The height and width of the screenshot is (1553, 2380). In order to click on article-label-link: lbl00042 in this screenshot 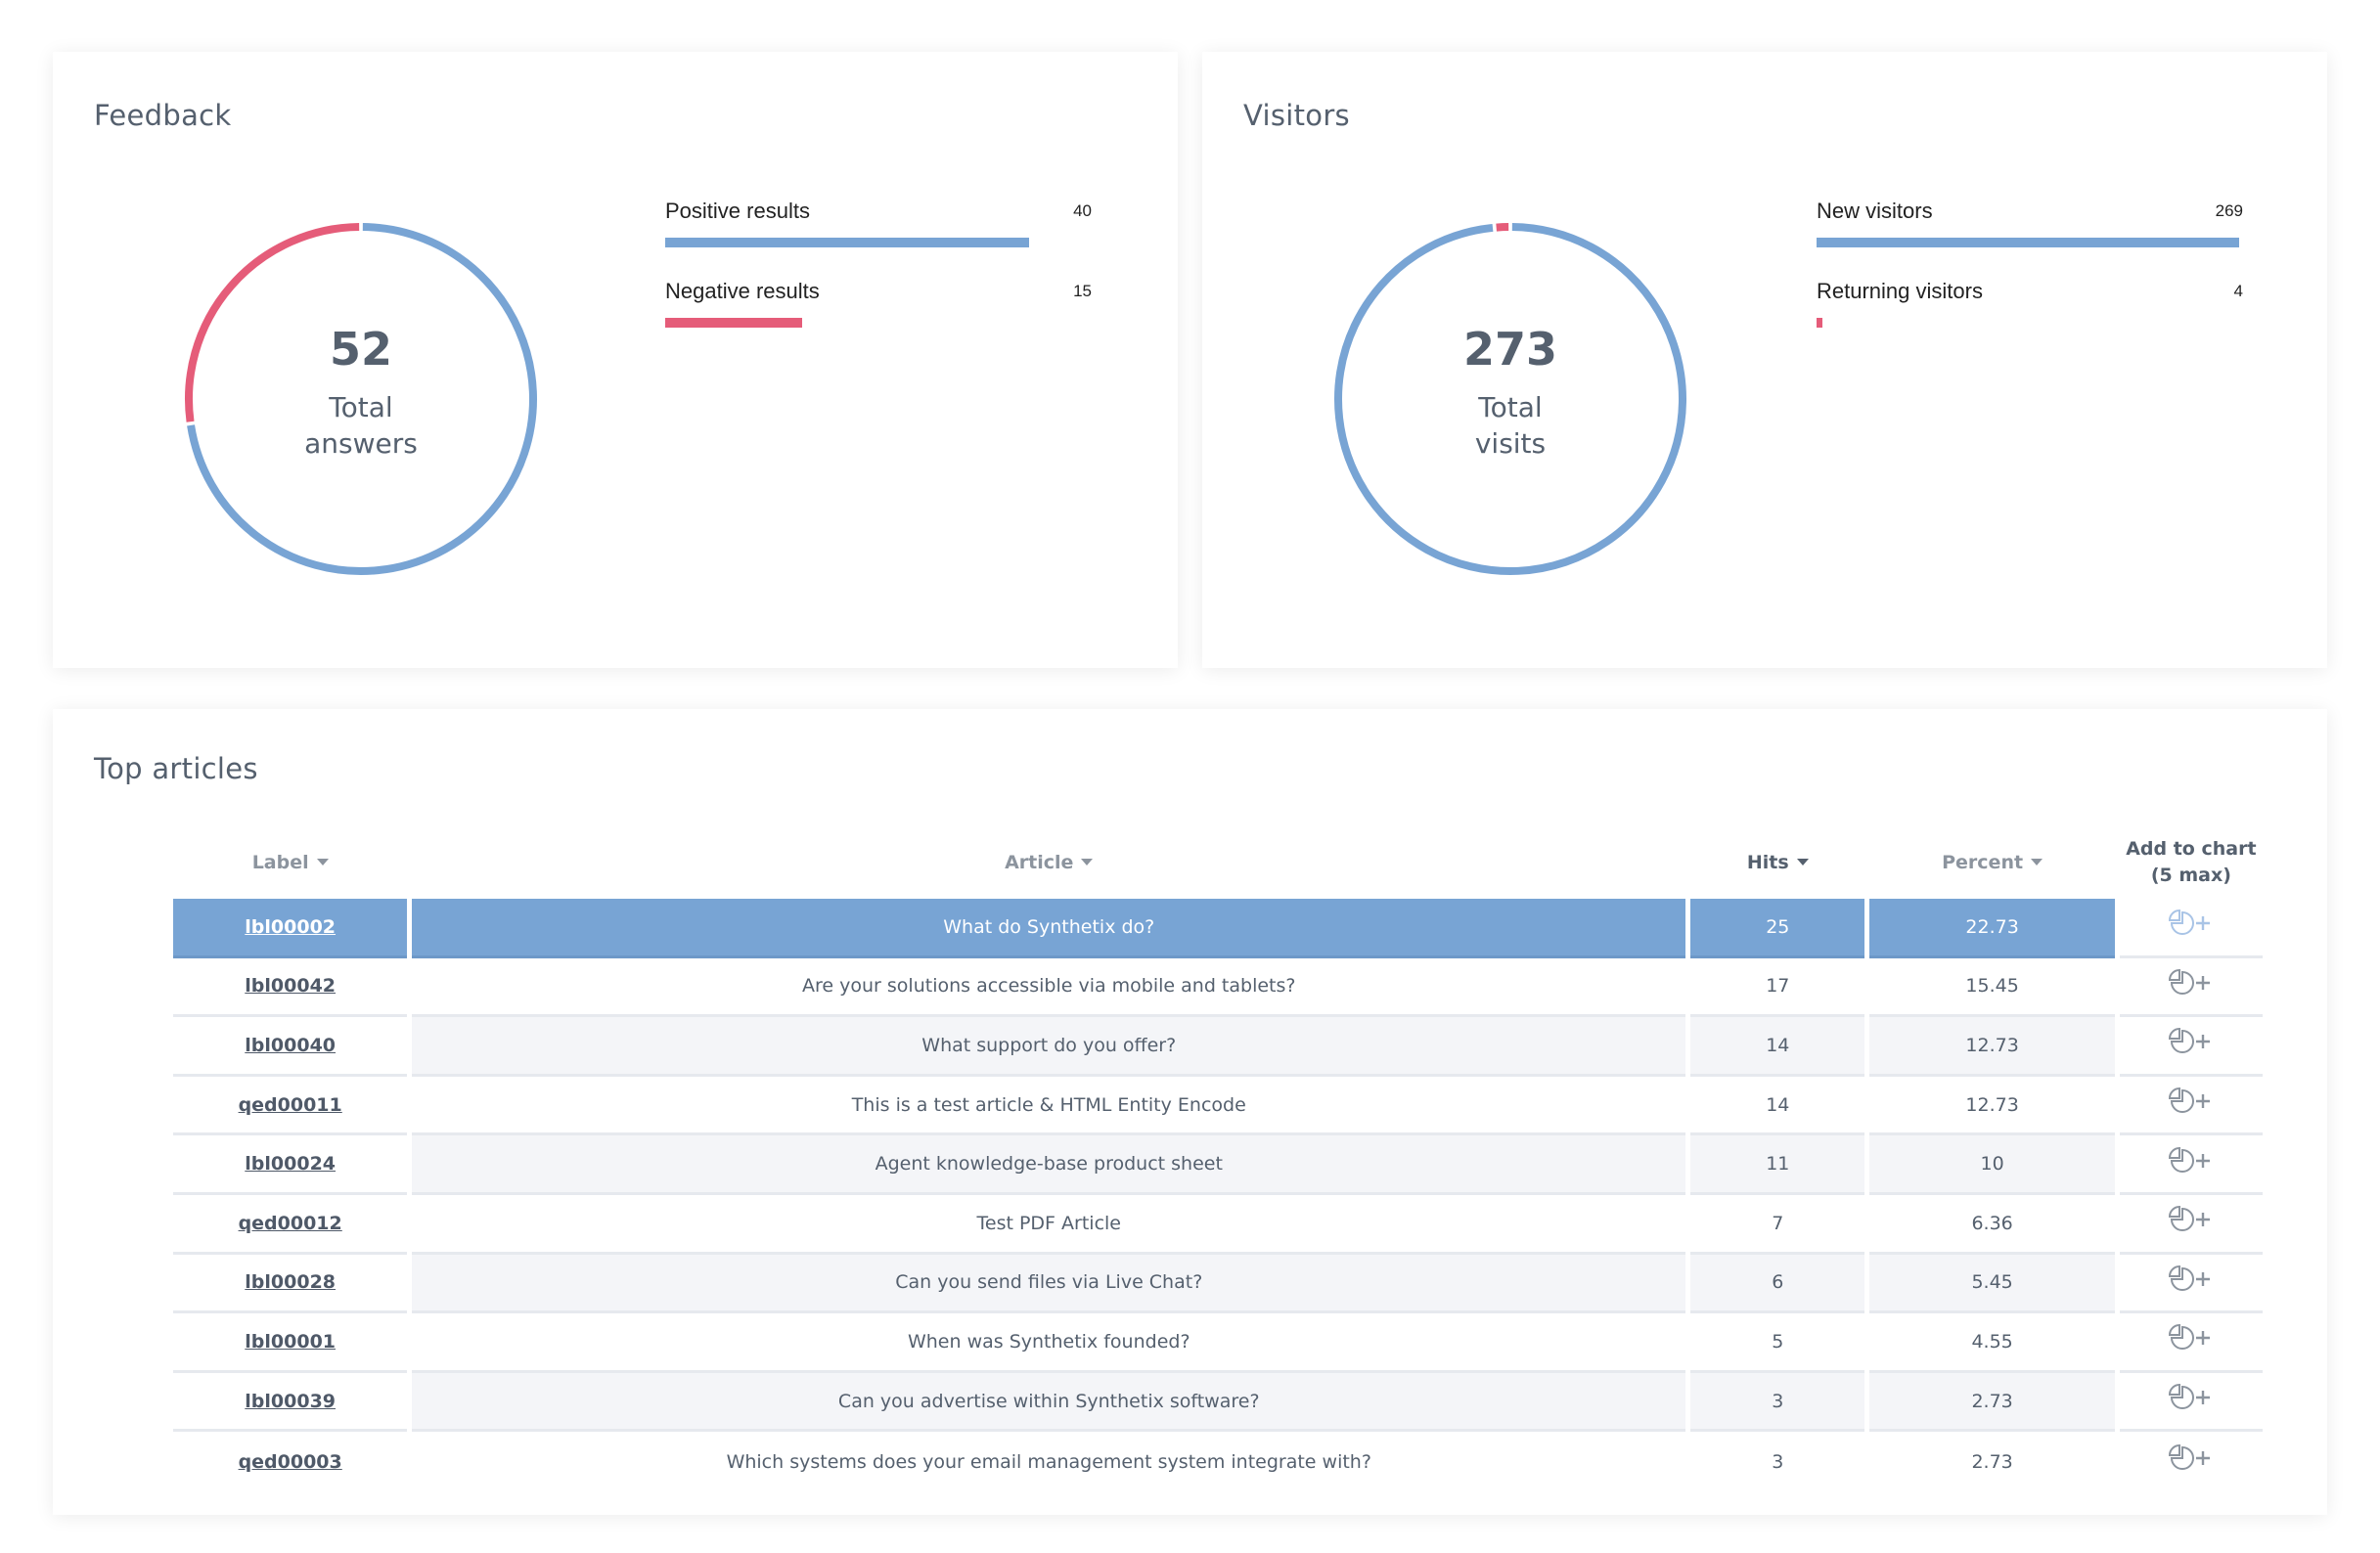, I will do `click(290, 986)`.